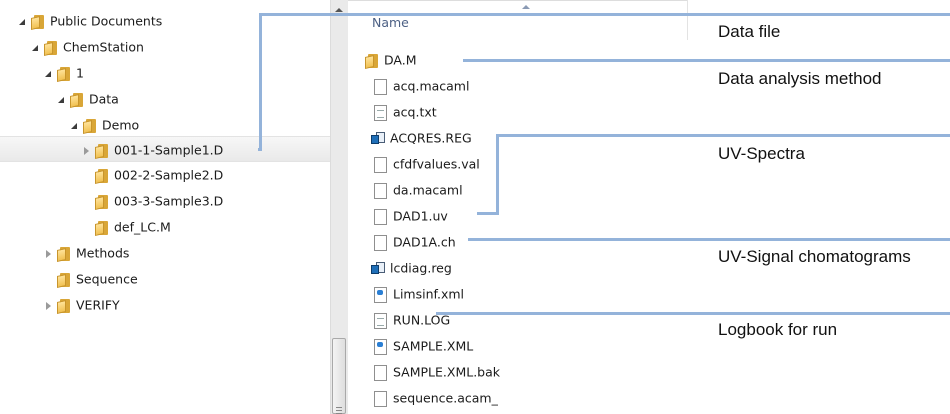 This screenshot has width=950, height=414. I want to click on divider, so click(518, 0).